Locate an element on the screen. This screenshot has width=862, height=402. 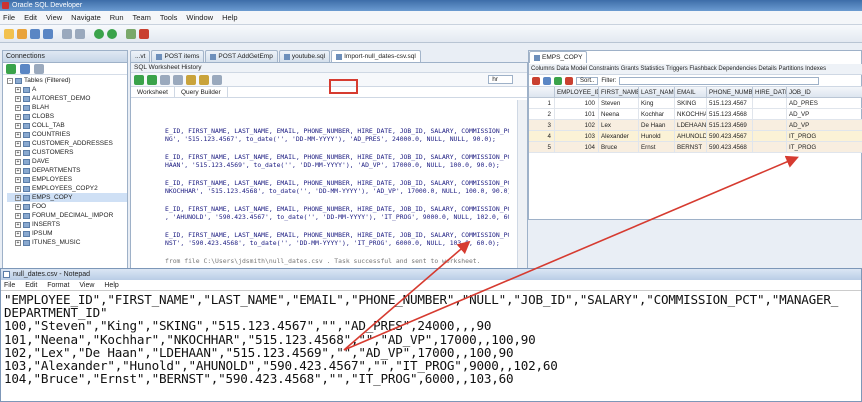
menu-edit: Edit is located at coordinates (30, 17).